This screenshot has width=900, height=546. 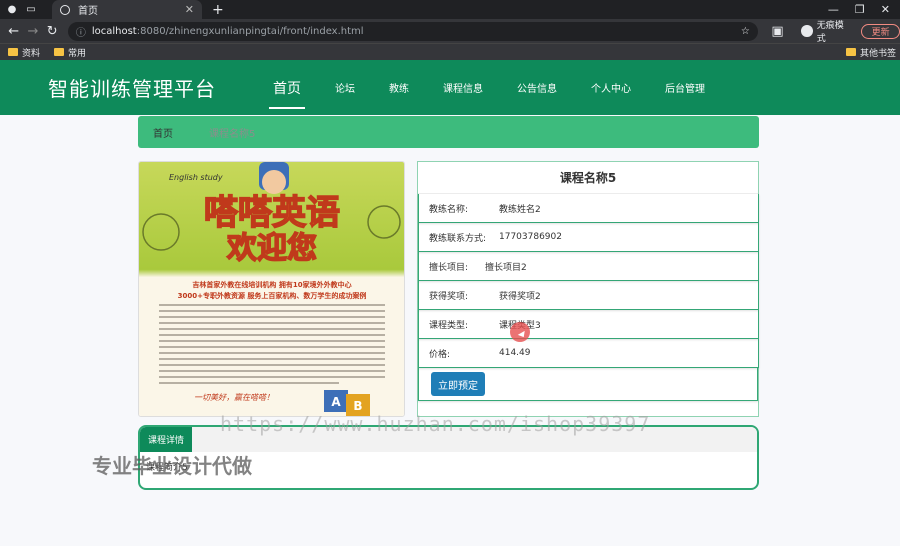 I want to click on reload-icon: ↻, so click(x=52, y=31).